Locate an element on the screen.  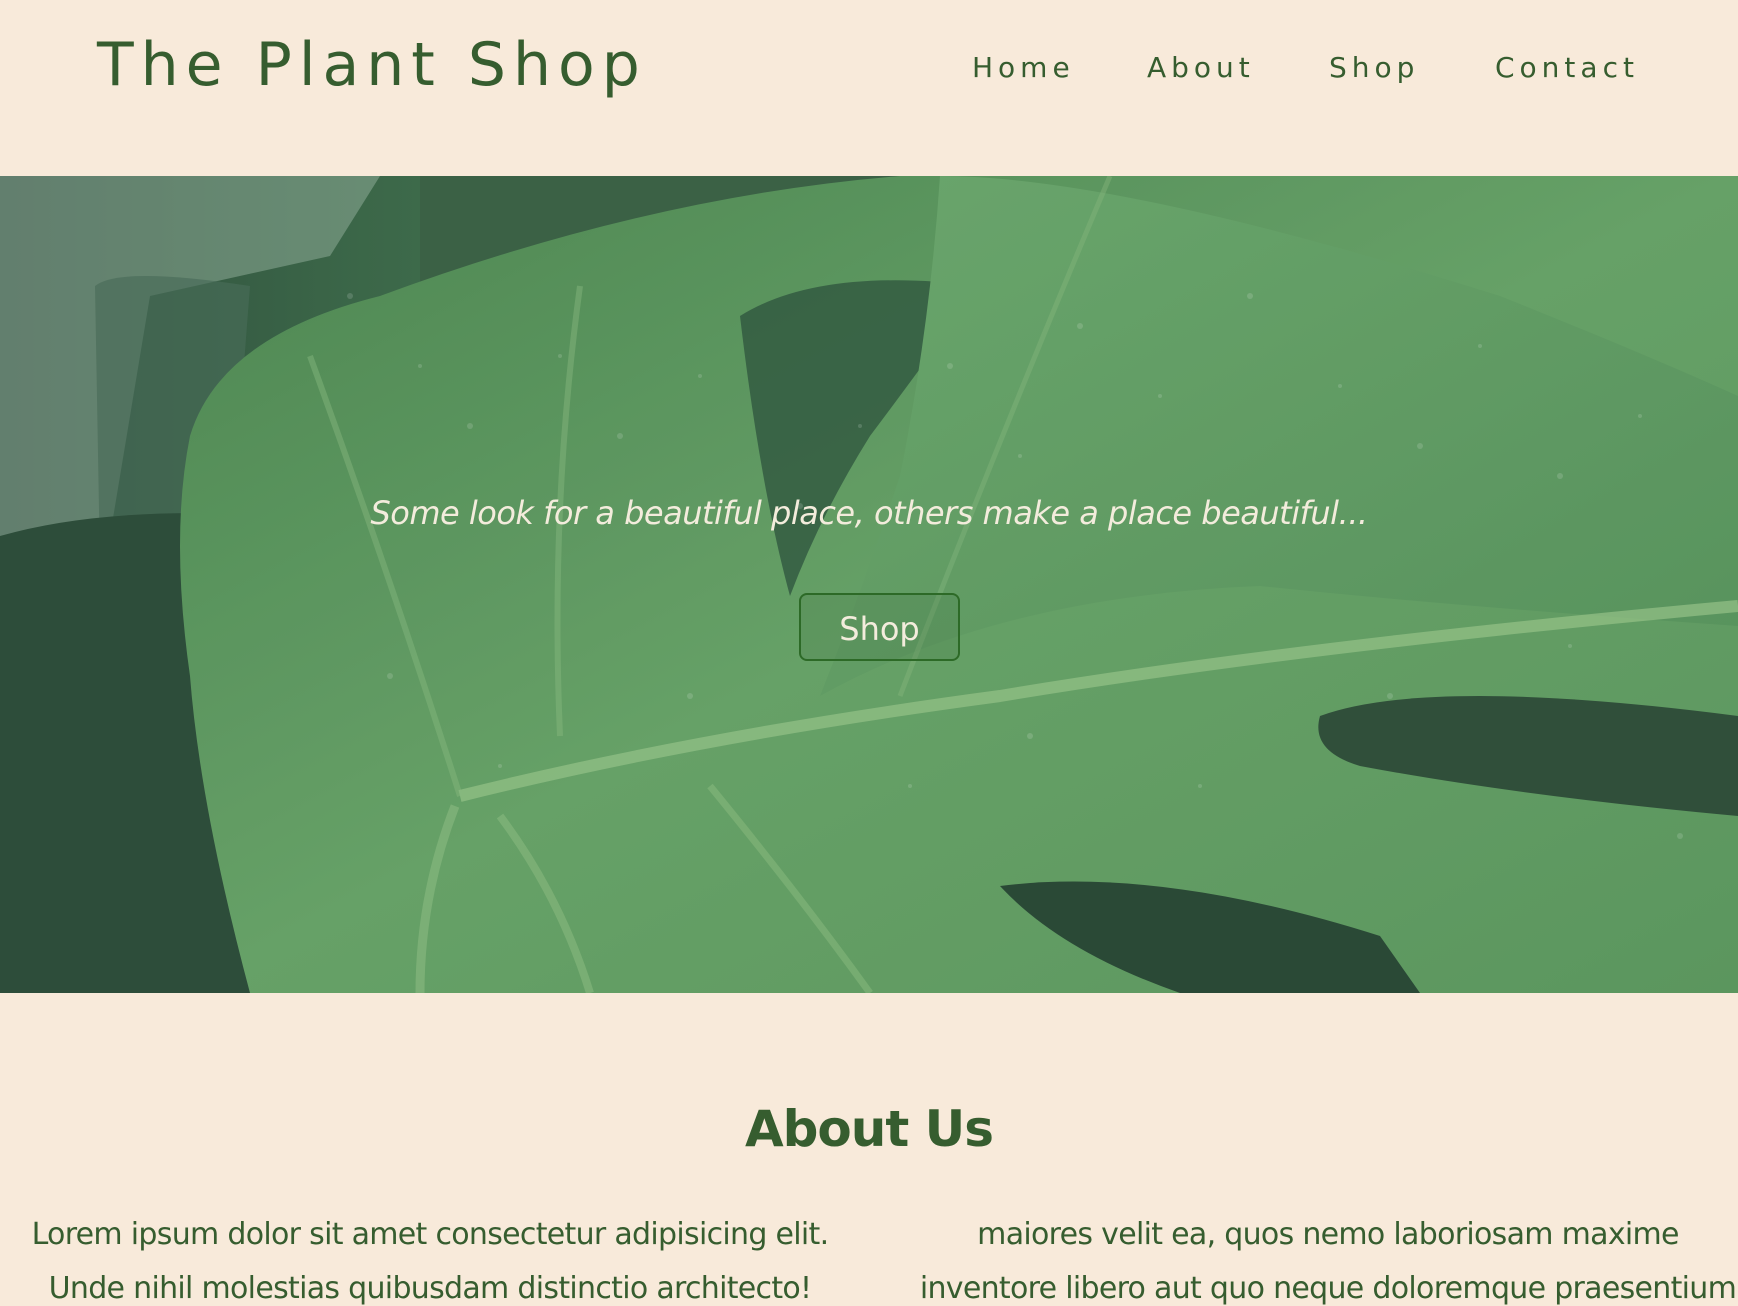
nav-home: Home is located at coordinates (1023, 68).